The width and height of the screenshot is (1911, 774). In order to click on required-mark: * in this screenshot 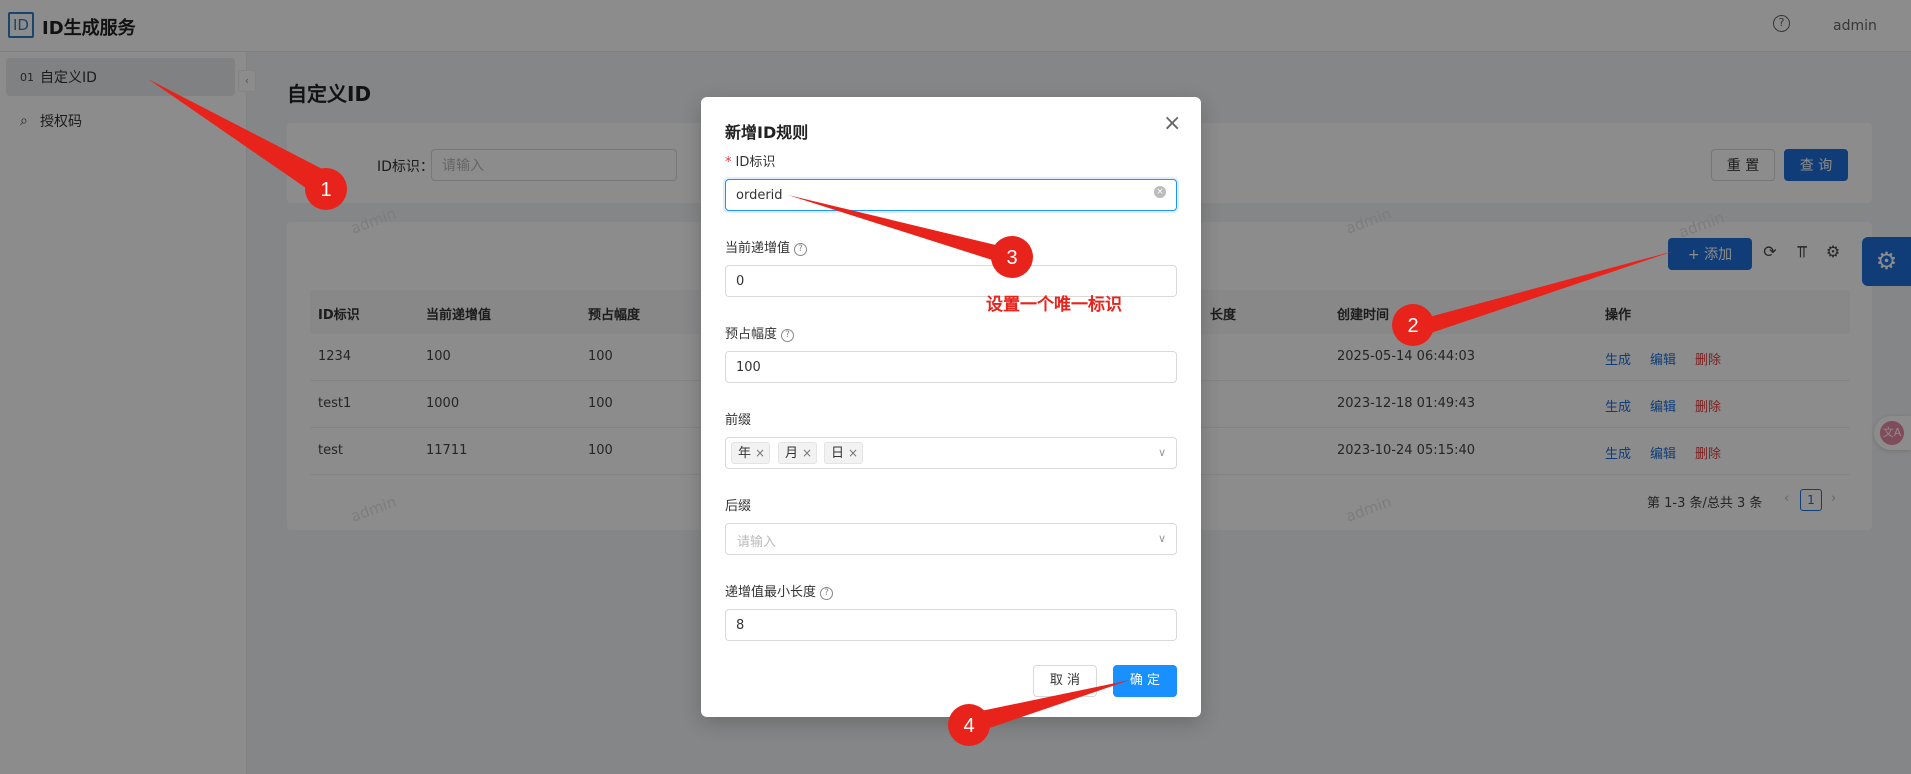, I will do `click(728, 162)`.